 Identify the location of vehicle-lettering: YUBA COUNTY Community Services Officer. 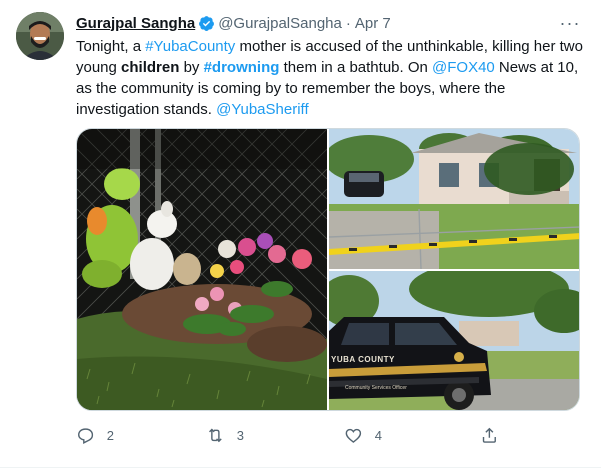
(406, 373).